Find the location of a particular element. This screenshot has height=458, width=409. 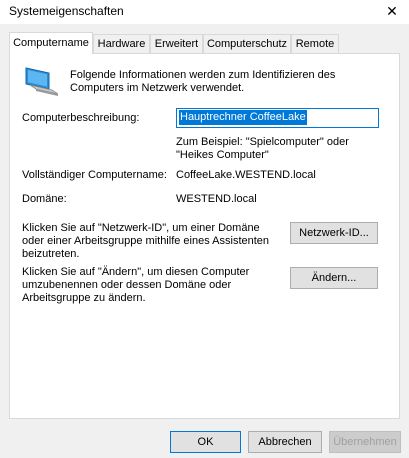

domain-label: Domäne: is located at coordinates (44, 199).